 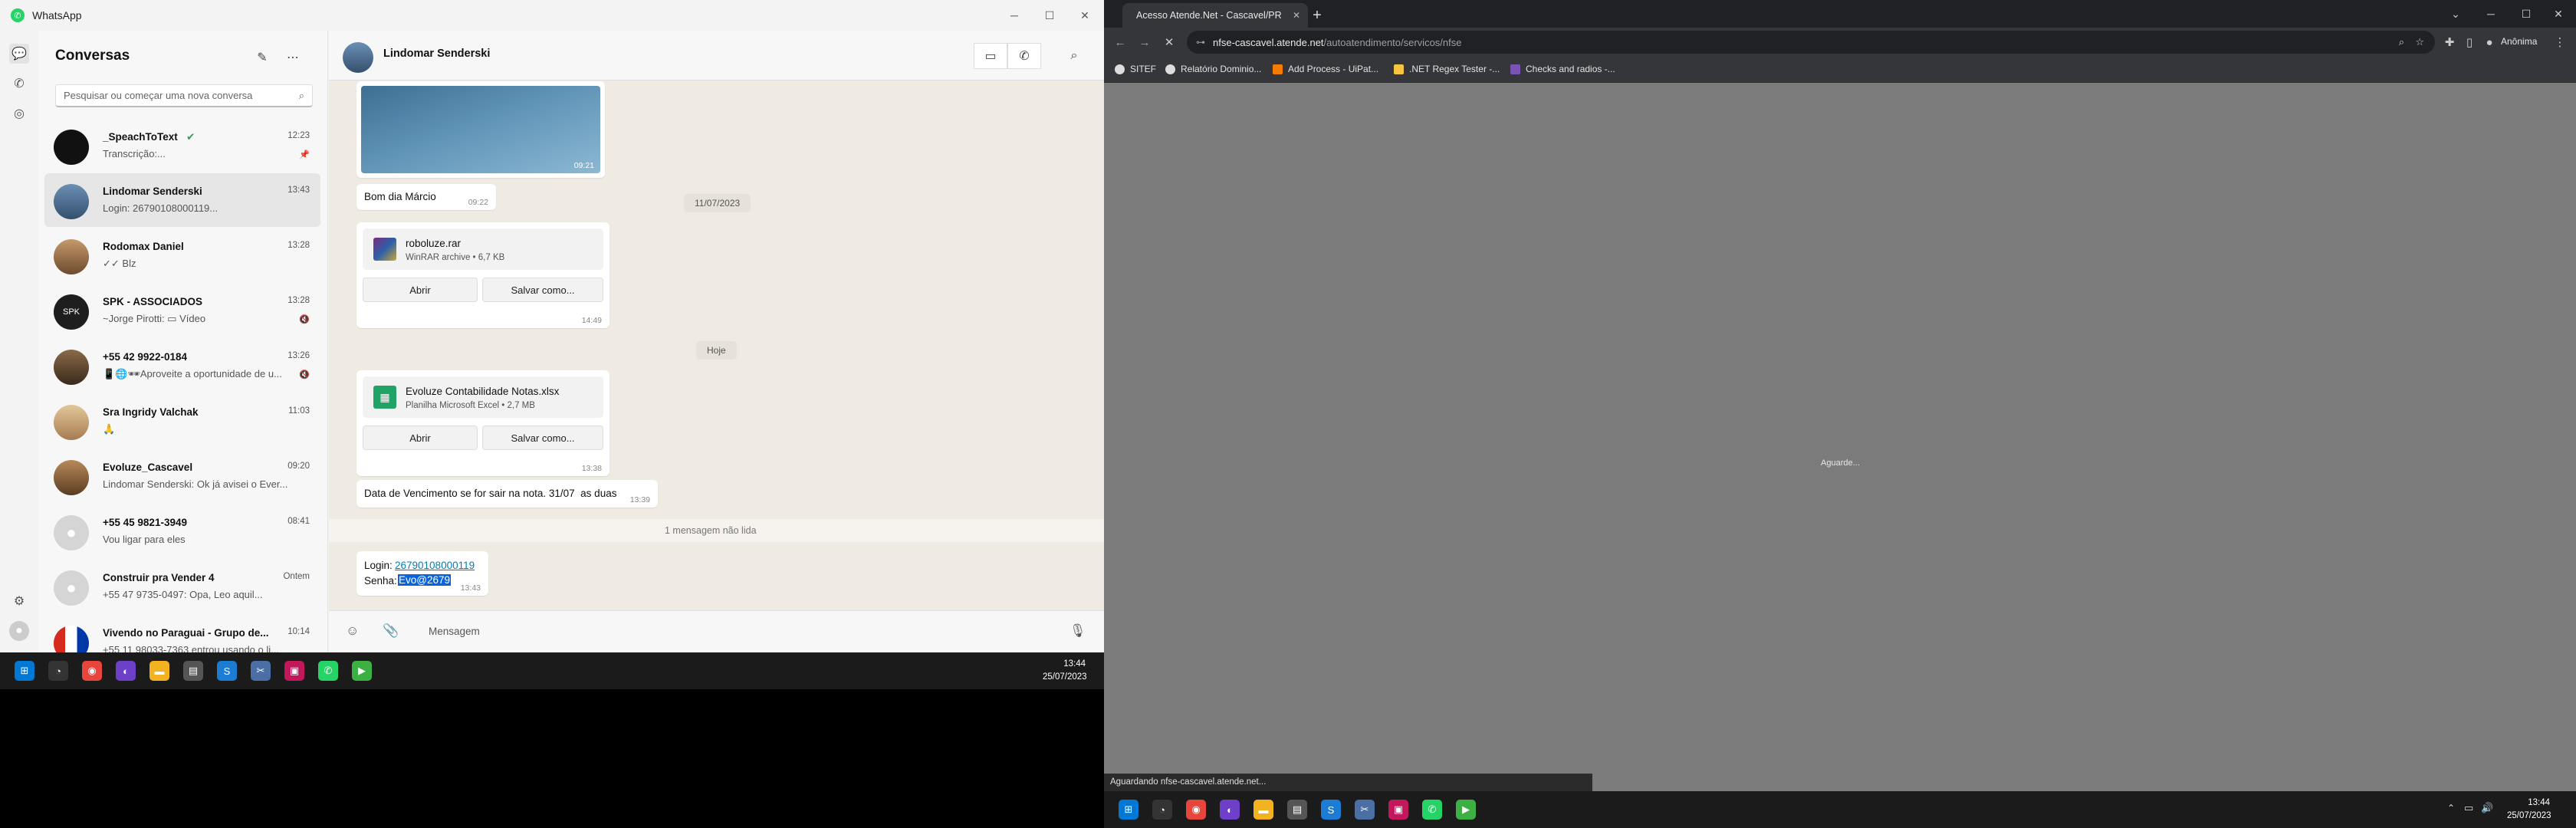 I want to click on message-time: 09:22, so click(x=478, y=202).